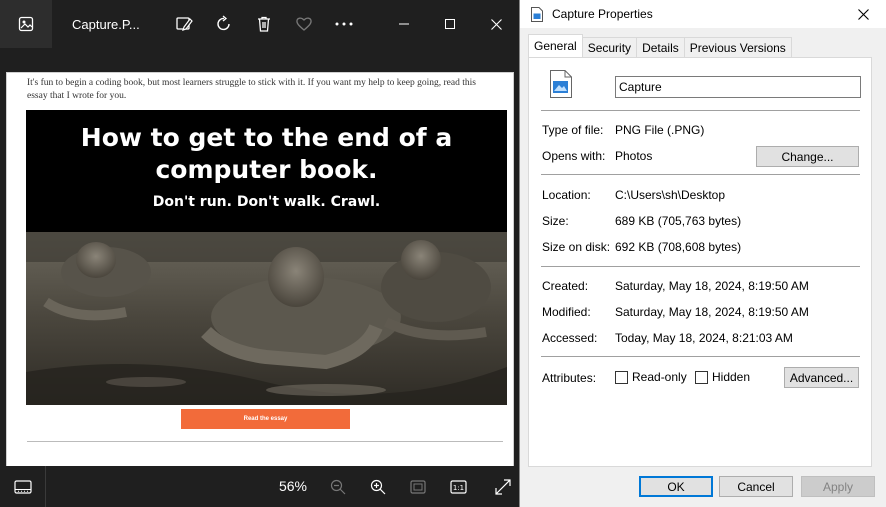  I want to click on ok-button: OK, so click(676, 486).